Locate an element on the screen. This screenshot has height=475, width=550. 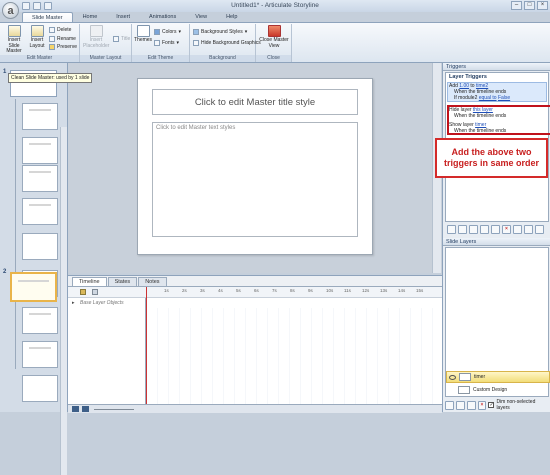
zoom-slider is located at coordinates (114, 409).